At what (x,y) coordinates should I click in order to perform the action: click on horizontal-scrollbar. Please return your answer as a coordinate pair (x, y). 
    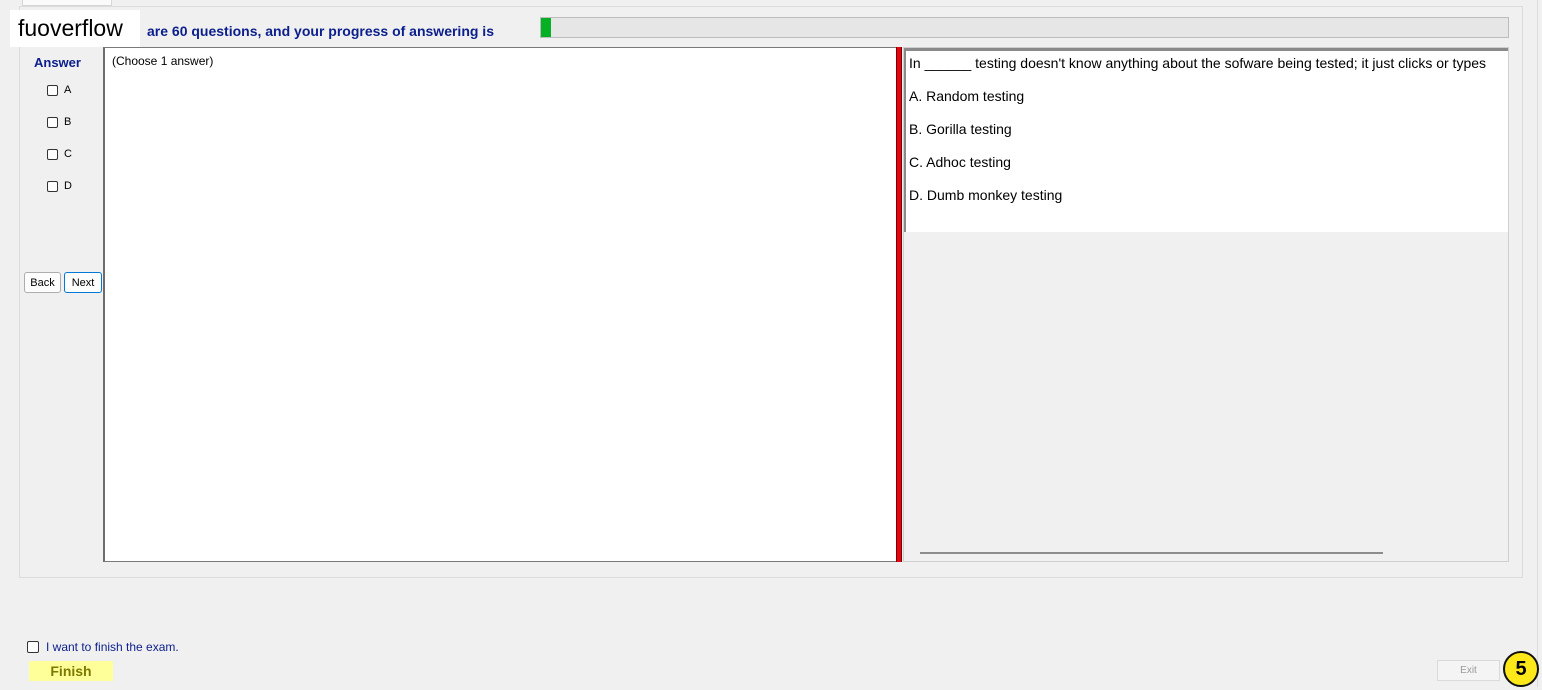
    Looking at the image, I should click on (1206, 552).